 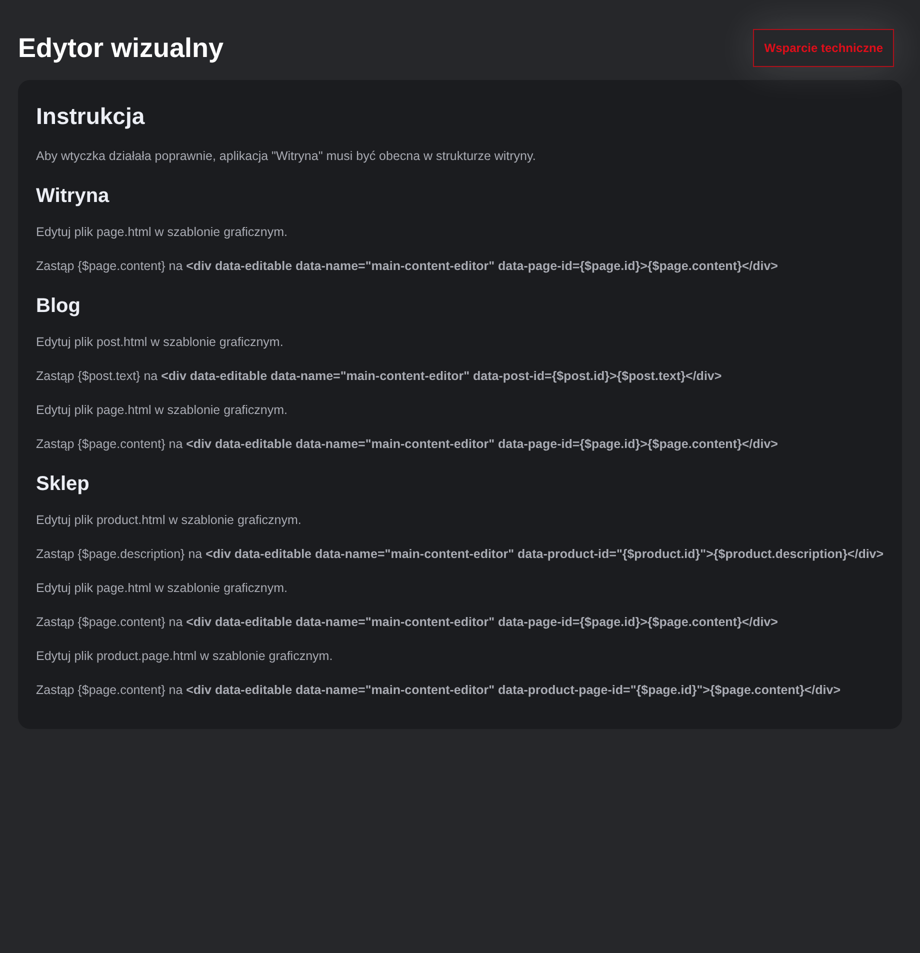 What do you see at coordinates (823, 48) in the screenshot?
I see `support-button: Wsparcie techniczne` at bounding box center [823, 48].